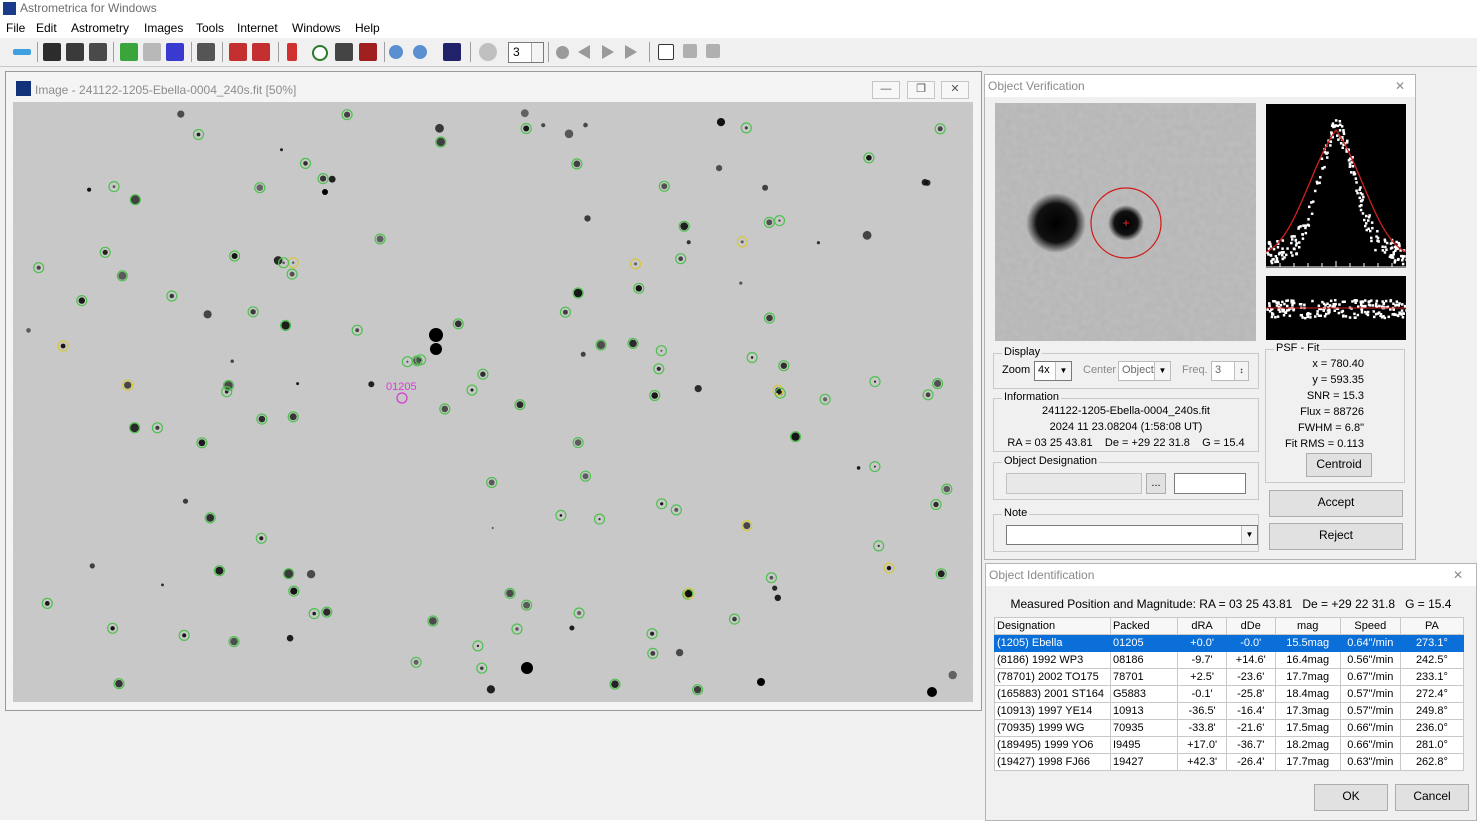  Describe the element at coordinates (292, 52) in the screenshot. I see `color-marker-icon` at that location.